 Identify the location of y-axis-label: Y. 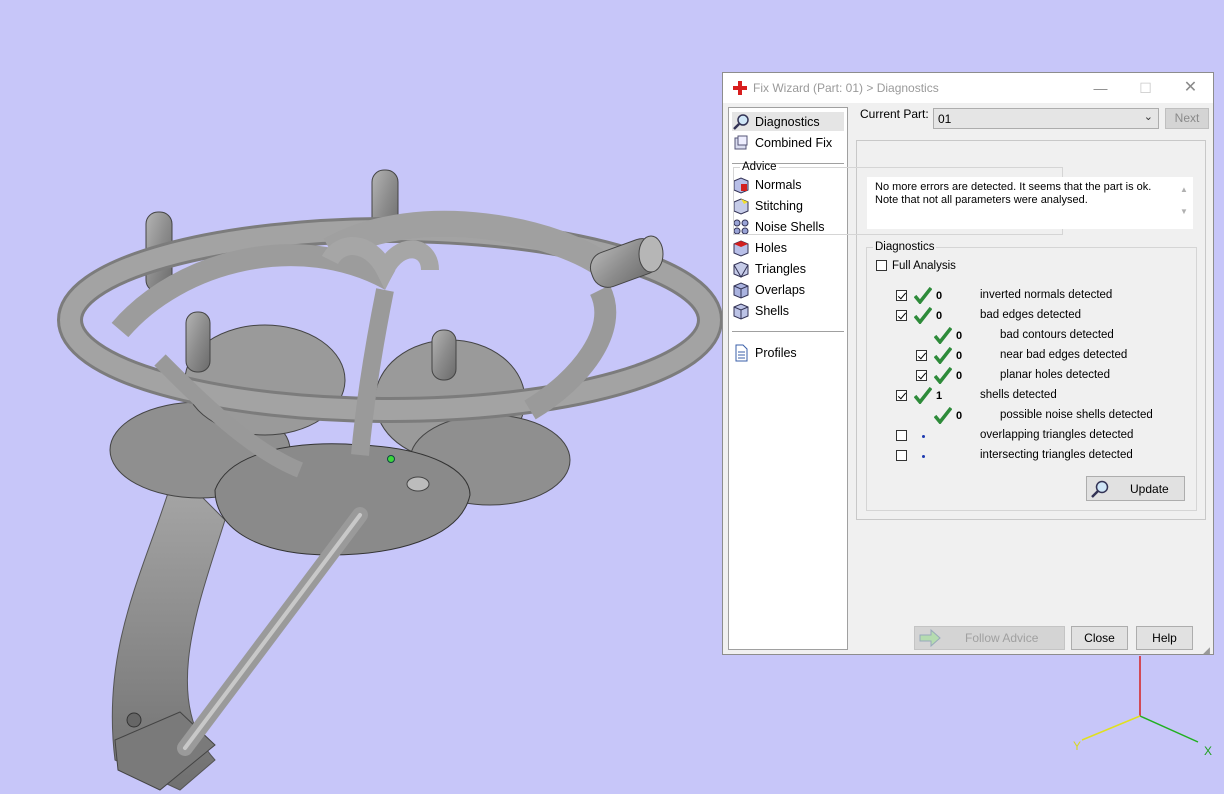
(1077, 746).